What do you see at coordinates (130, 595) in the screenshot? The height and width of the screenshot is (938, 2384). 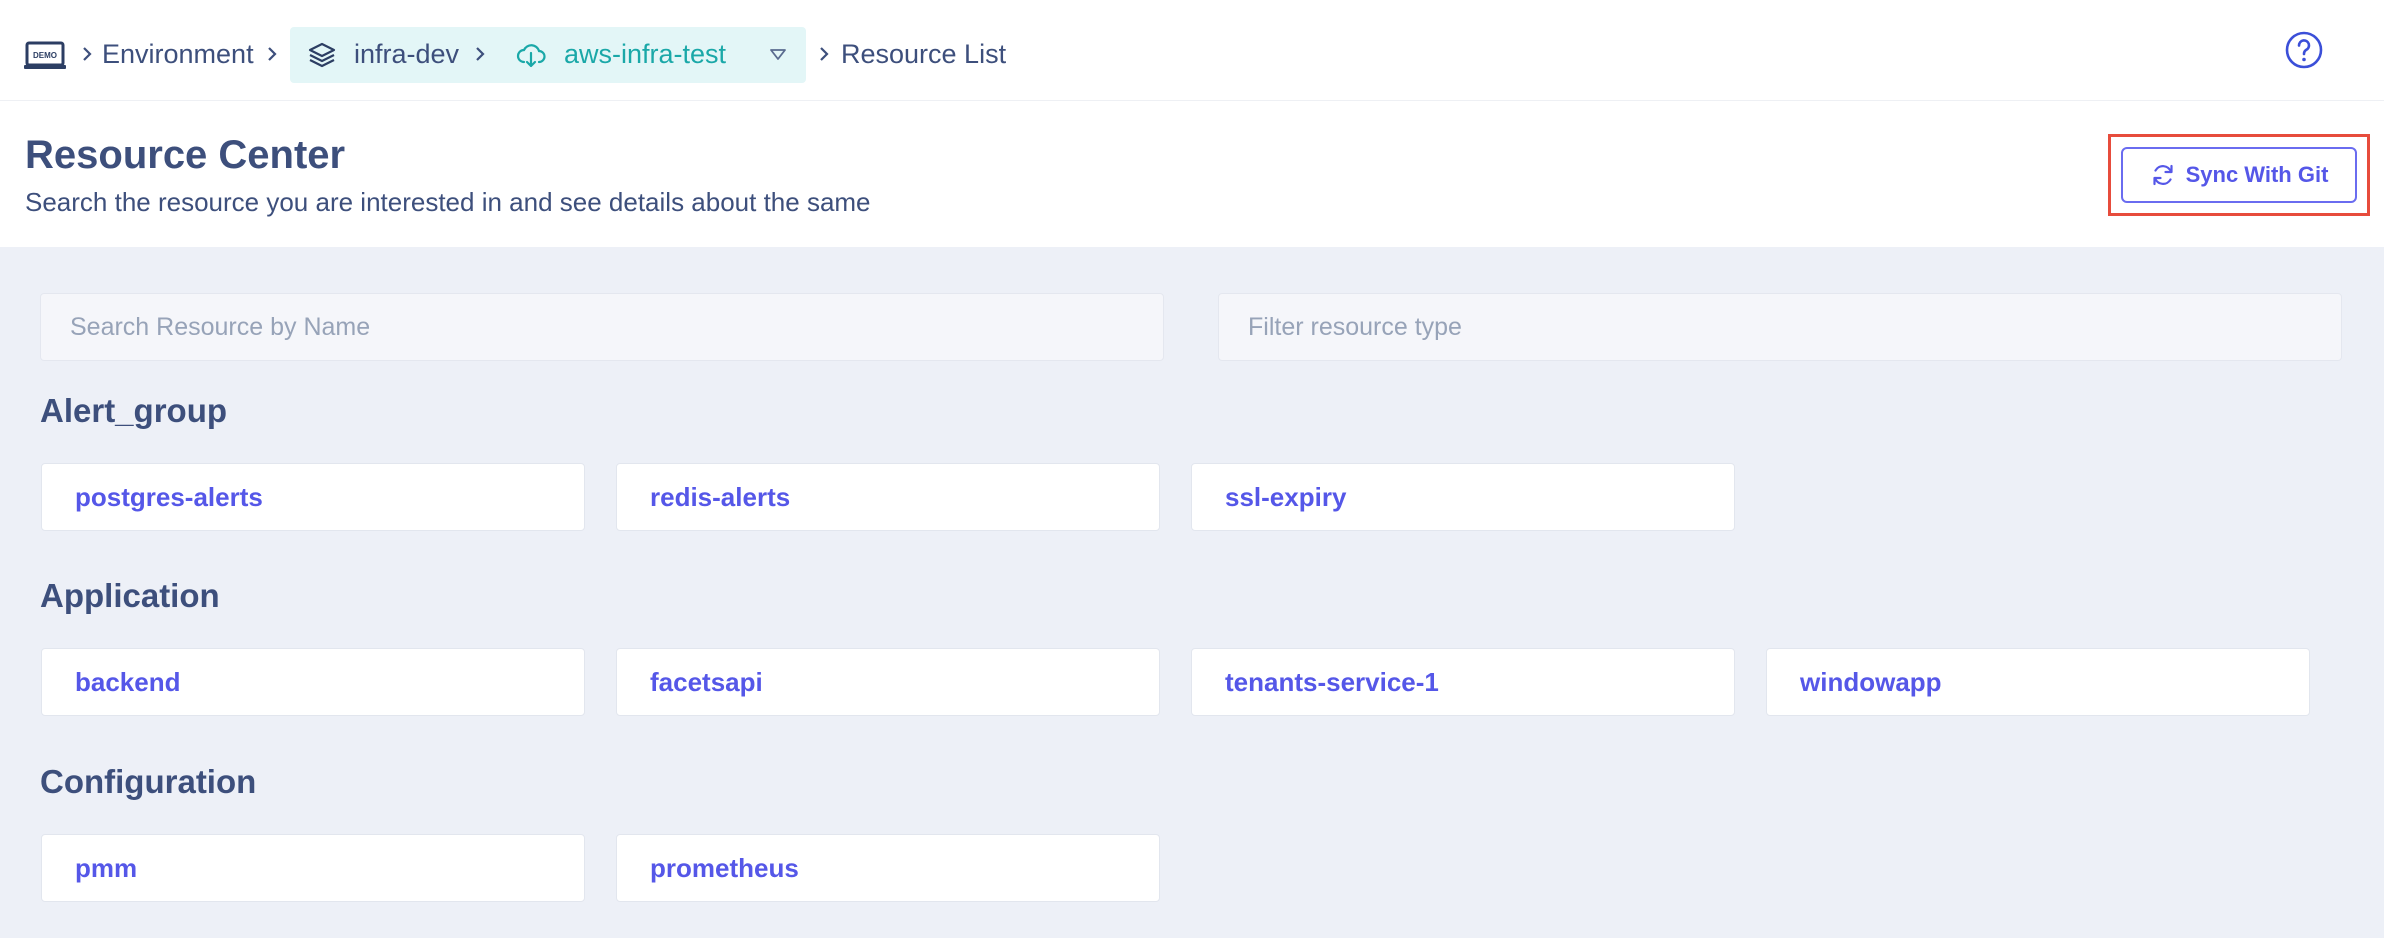 I see `group-title-application: Application` at bounding box center [130, 595].